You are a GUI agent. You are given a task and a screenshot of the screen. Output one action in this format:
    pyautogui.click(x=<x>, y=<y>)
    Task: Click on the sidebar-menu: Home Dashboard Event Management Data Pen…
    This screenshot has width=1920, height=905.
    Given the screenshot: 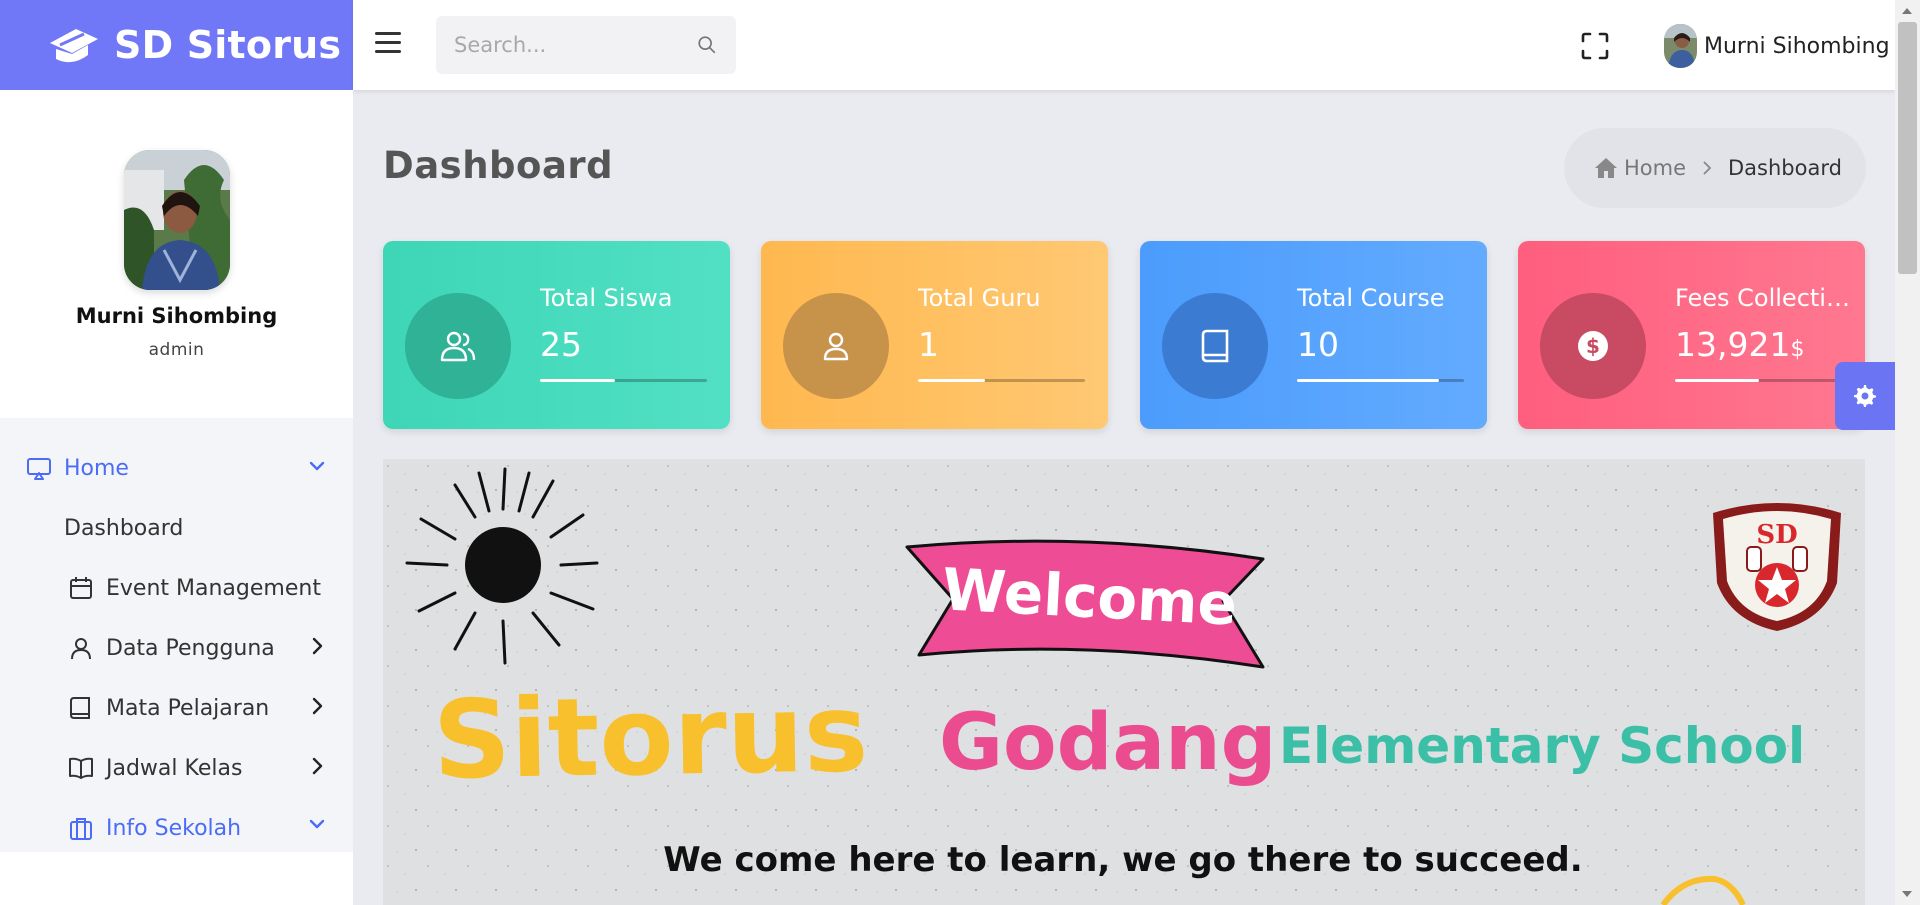 What is the action you would take?
    pyautogui.click(x=176, y=638)
    